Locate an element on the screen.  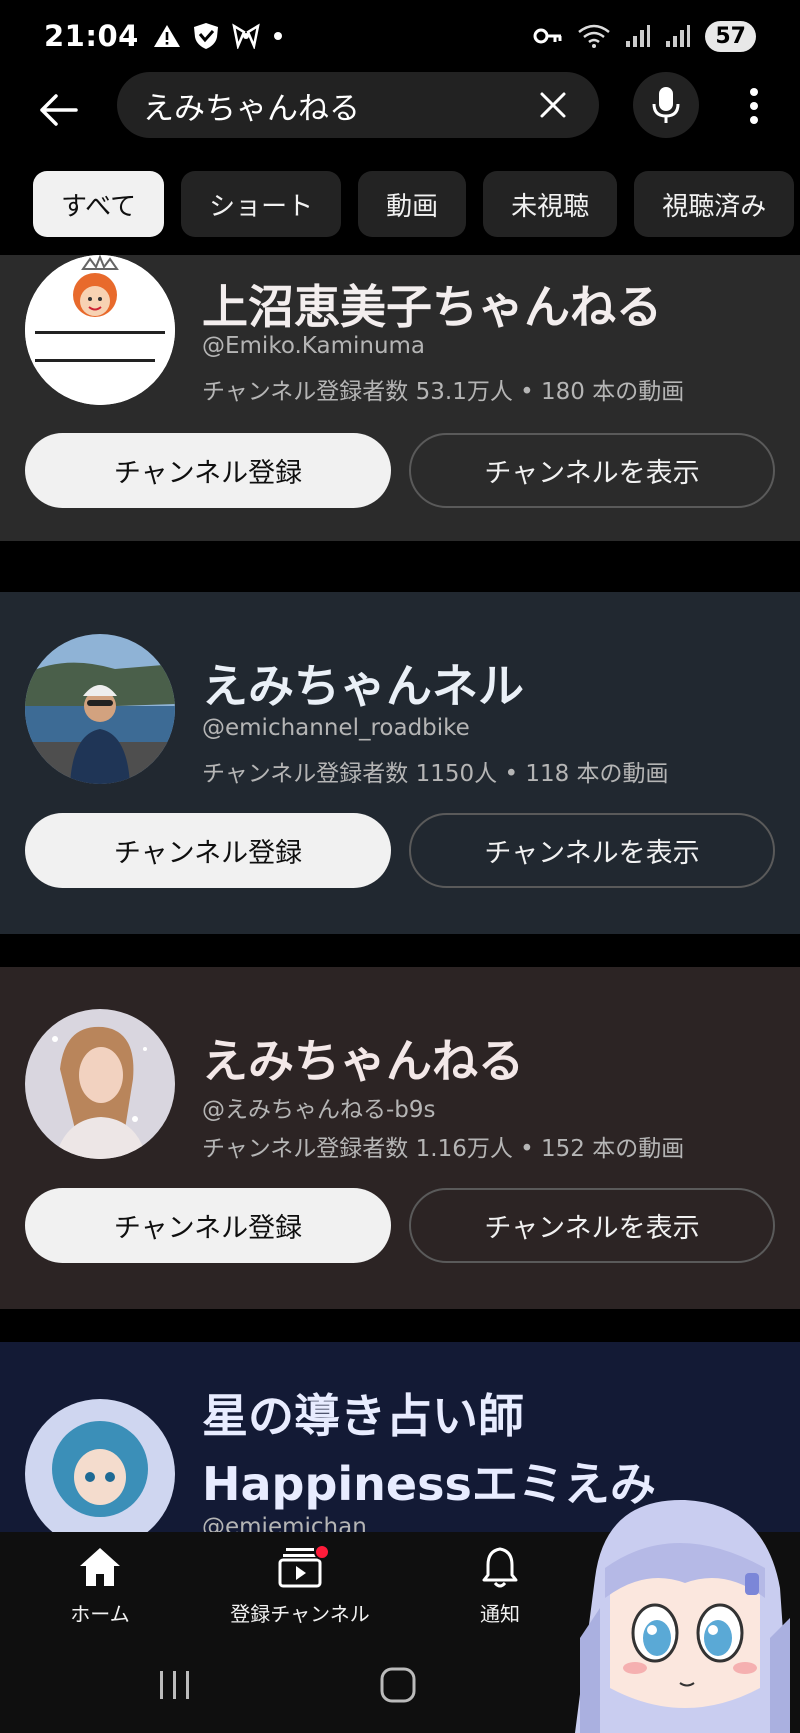
status-right-icons: 57 is located at coordinates (644, 36).